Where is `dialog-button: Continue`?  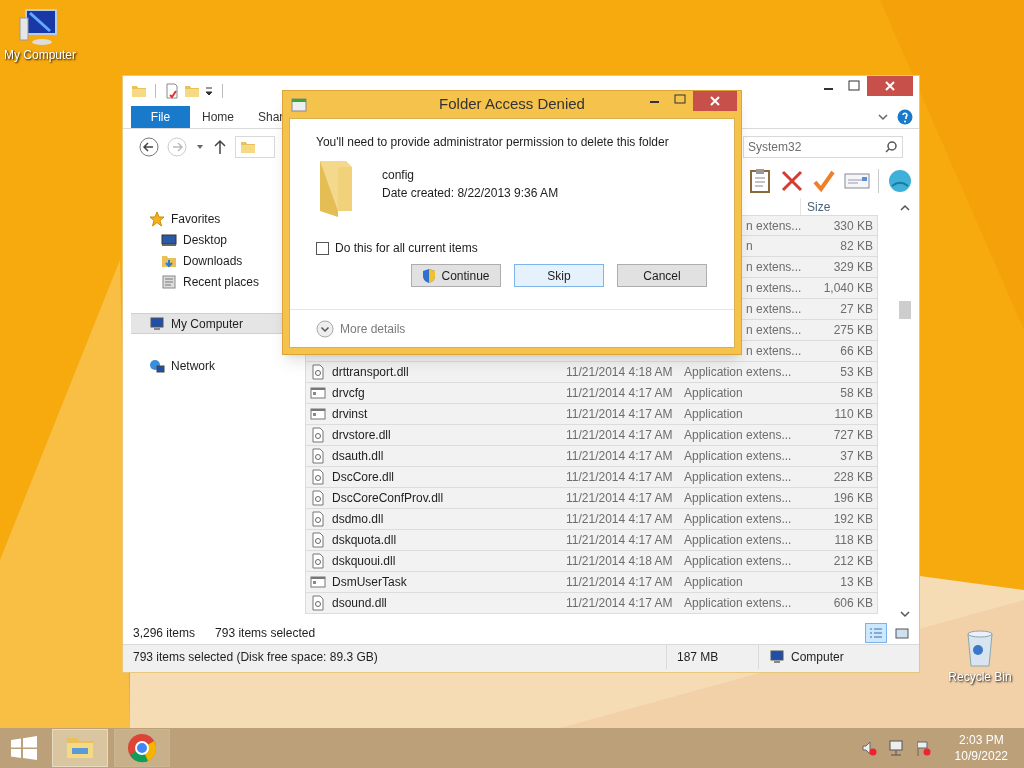 dialog-button: Continue is located at coordinates (456, 275).